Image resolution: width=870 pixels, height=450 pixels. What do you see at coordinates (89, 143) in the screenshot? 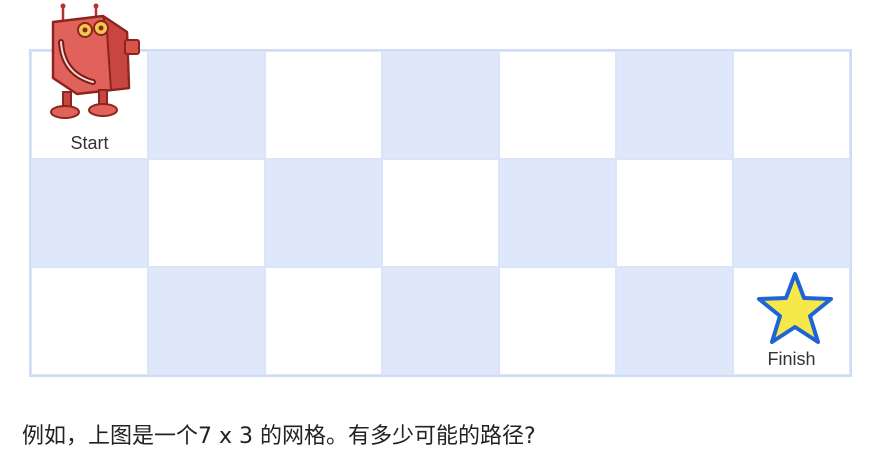
I see `start-label: Start` at bounding box center [89, 143].